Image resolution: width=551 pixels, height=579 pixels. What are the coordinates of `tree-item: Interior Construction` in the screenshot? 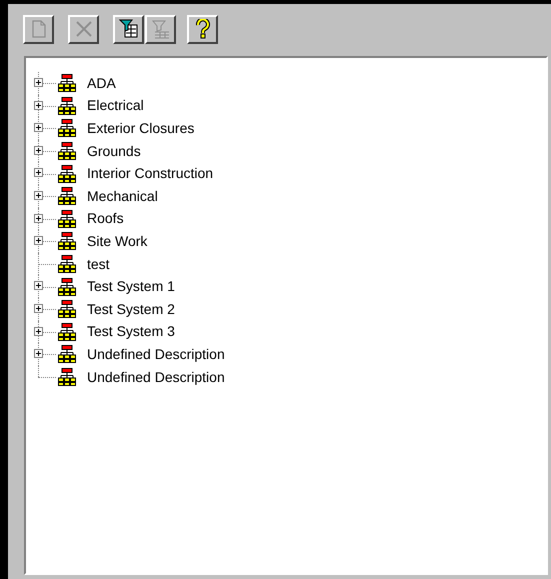 It's located at (150, 173).